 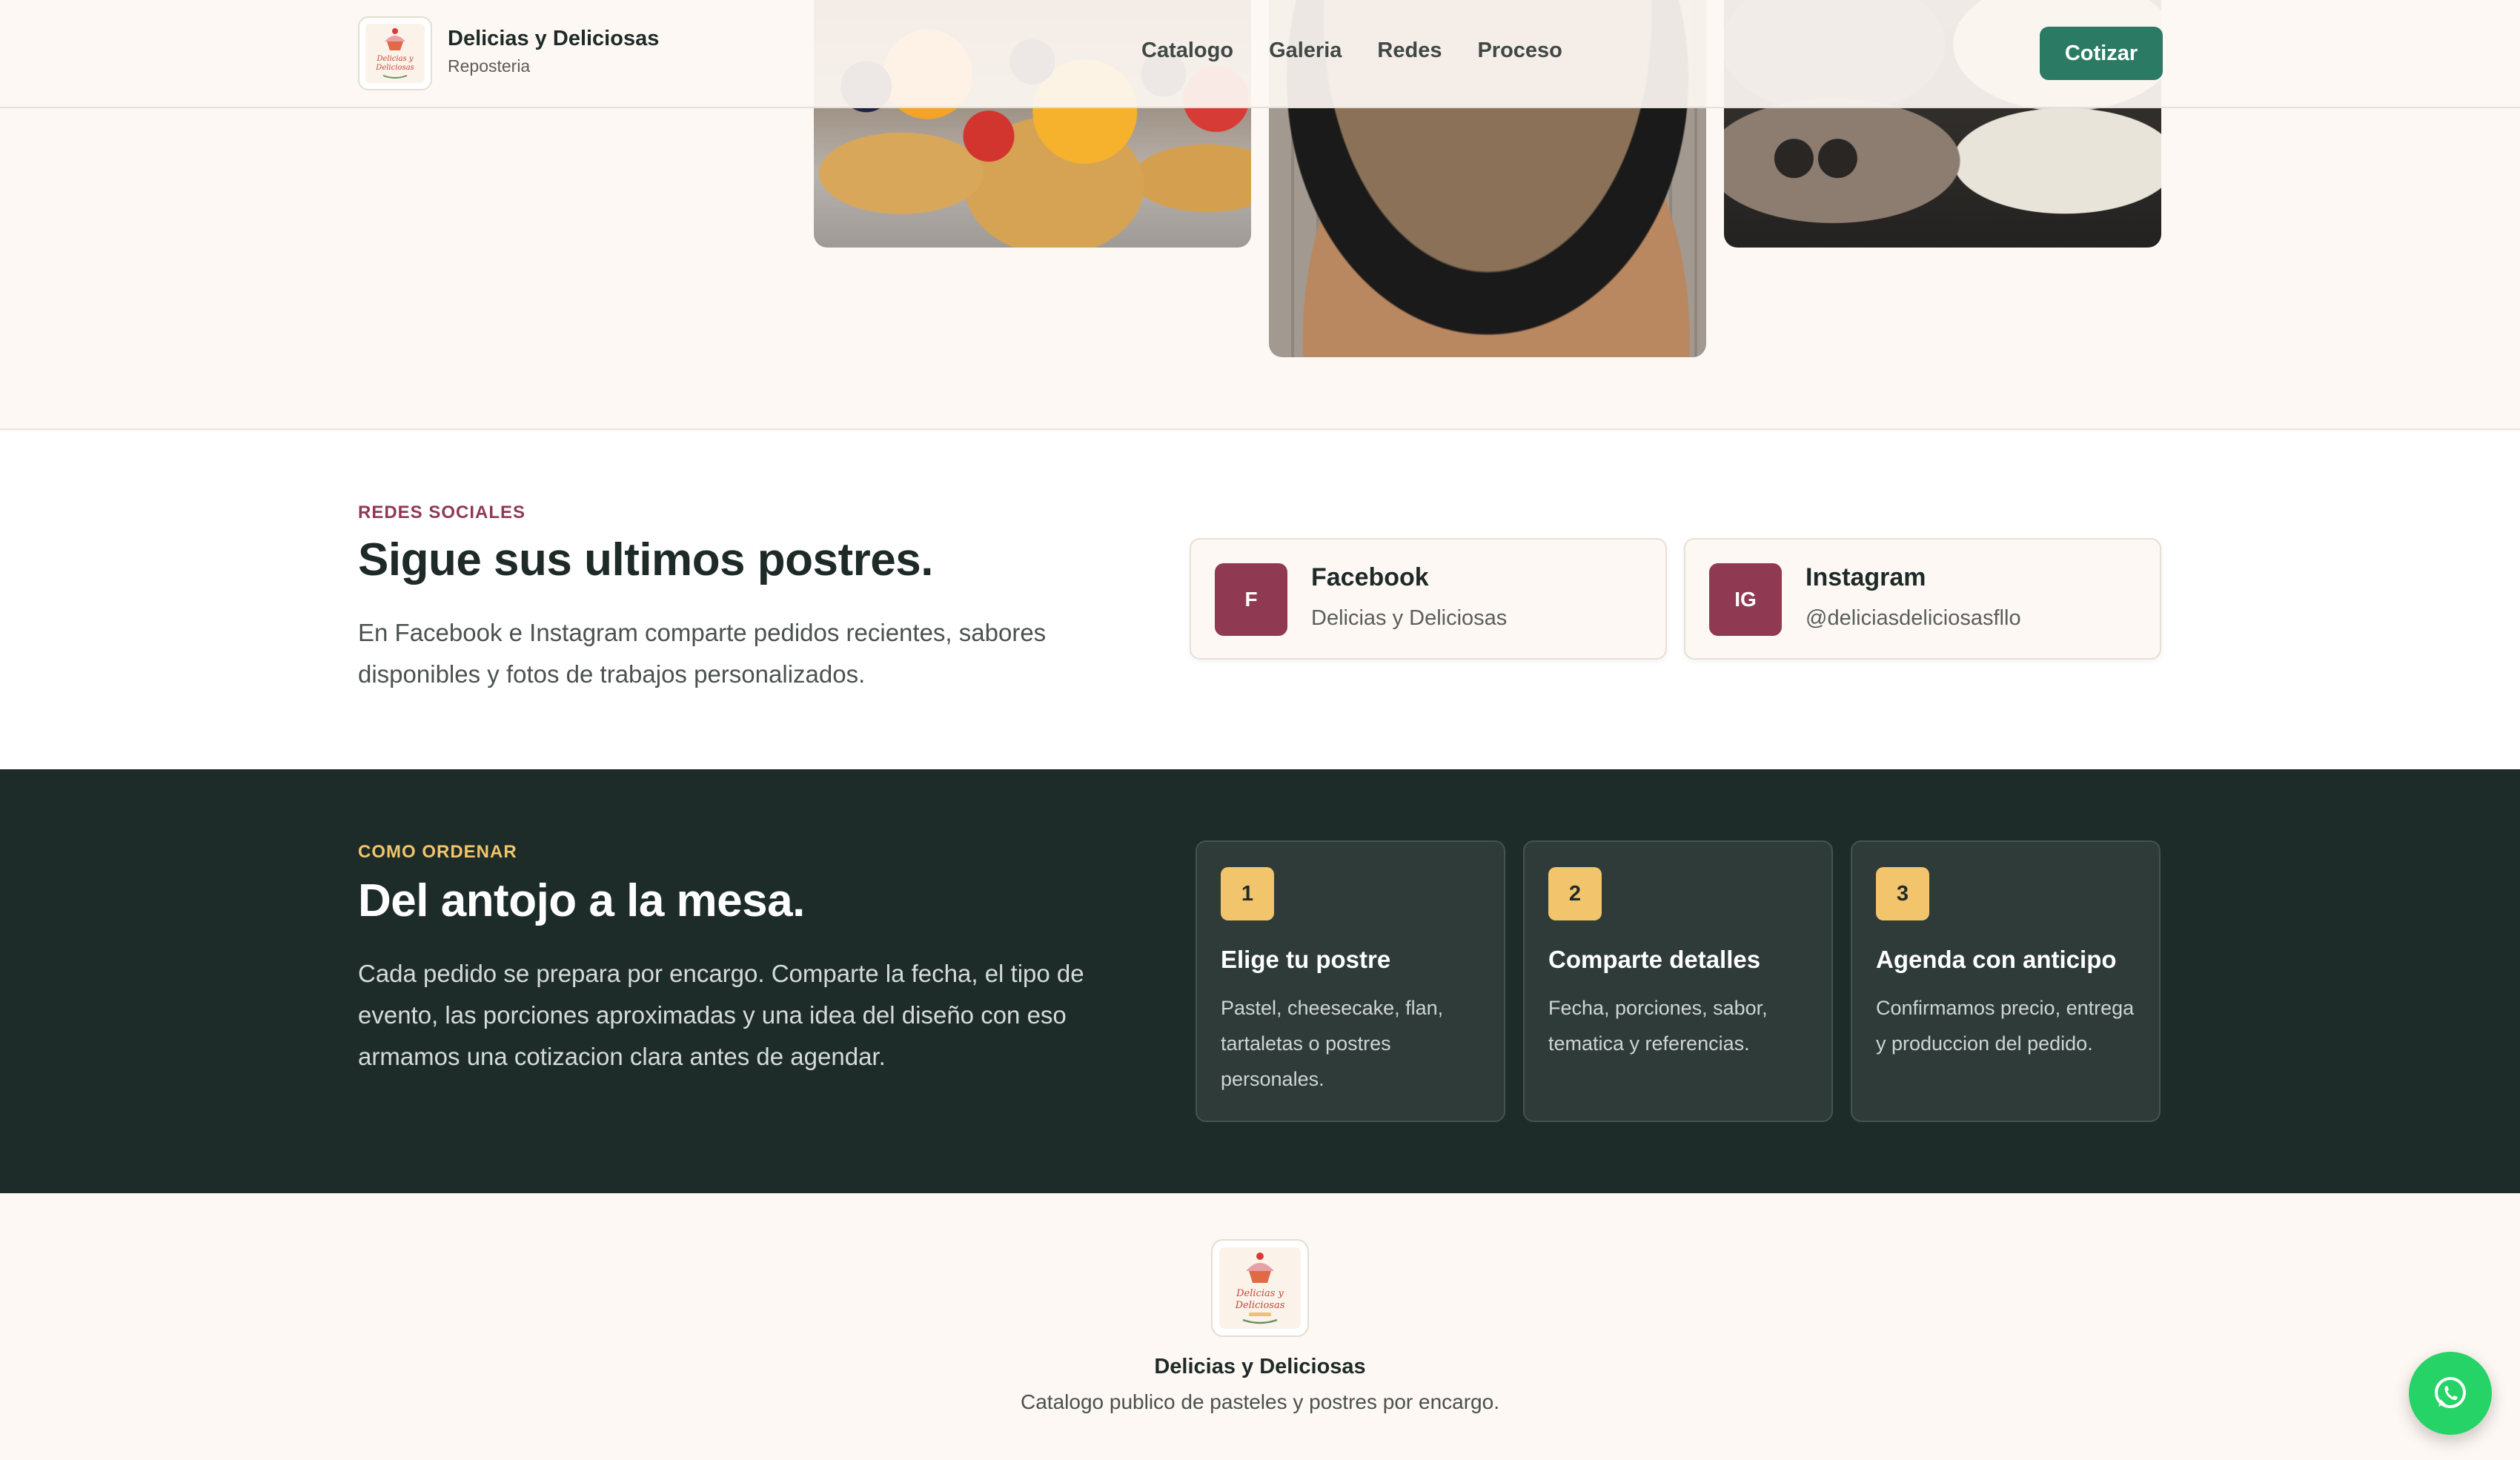 I want to click on nav-link-catalogo: Catalogo, so click(x=1187, y=51).